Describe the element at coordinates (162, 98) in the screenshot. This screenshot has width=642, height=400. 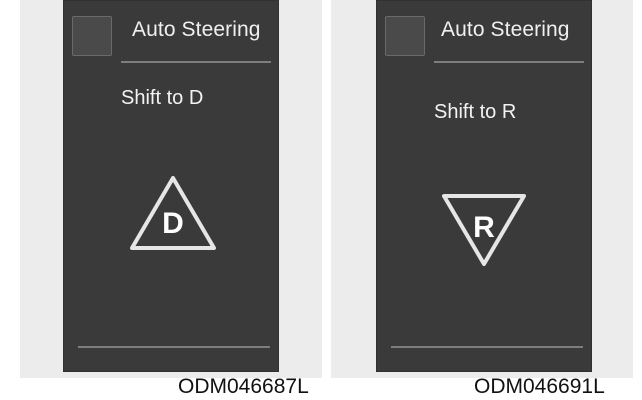
I see `shift-message: Shift to D` at that location.